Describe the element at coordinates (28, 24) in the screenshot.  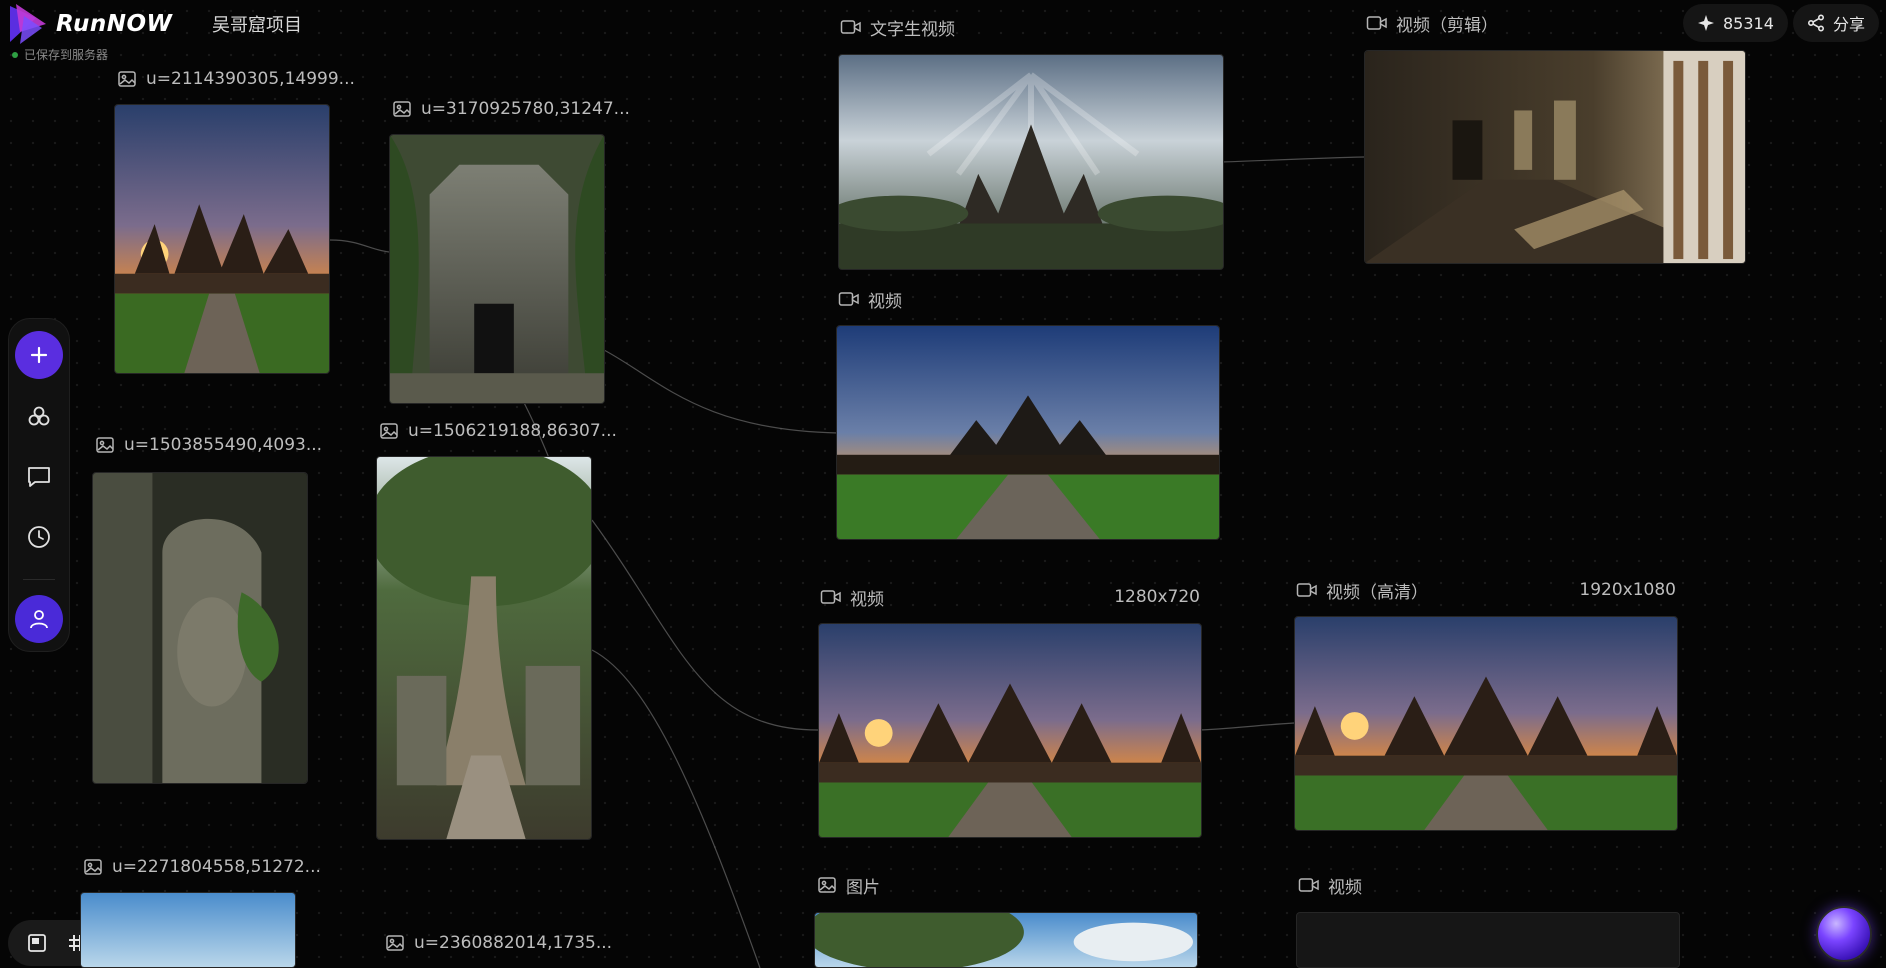
I see `logo-icon` at that location.